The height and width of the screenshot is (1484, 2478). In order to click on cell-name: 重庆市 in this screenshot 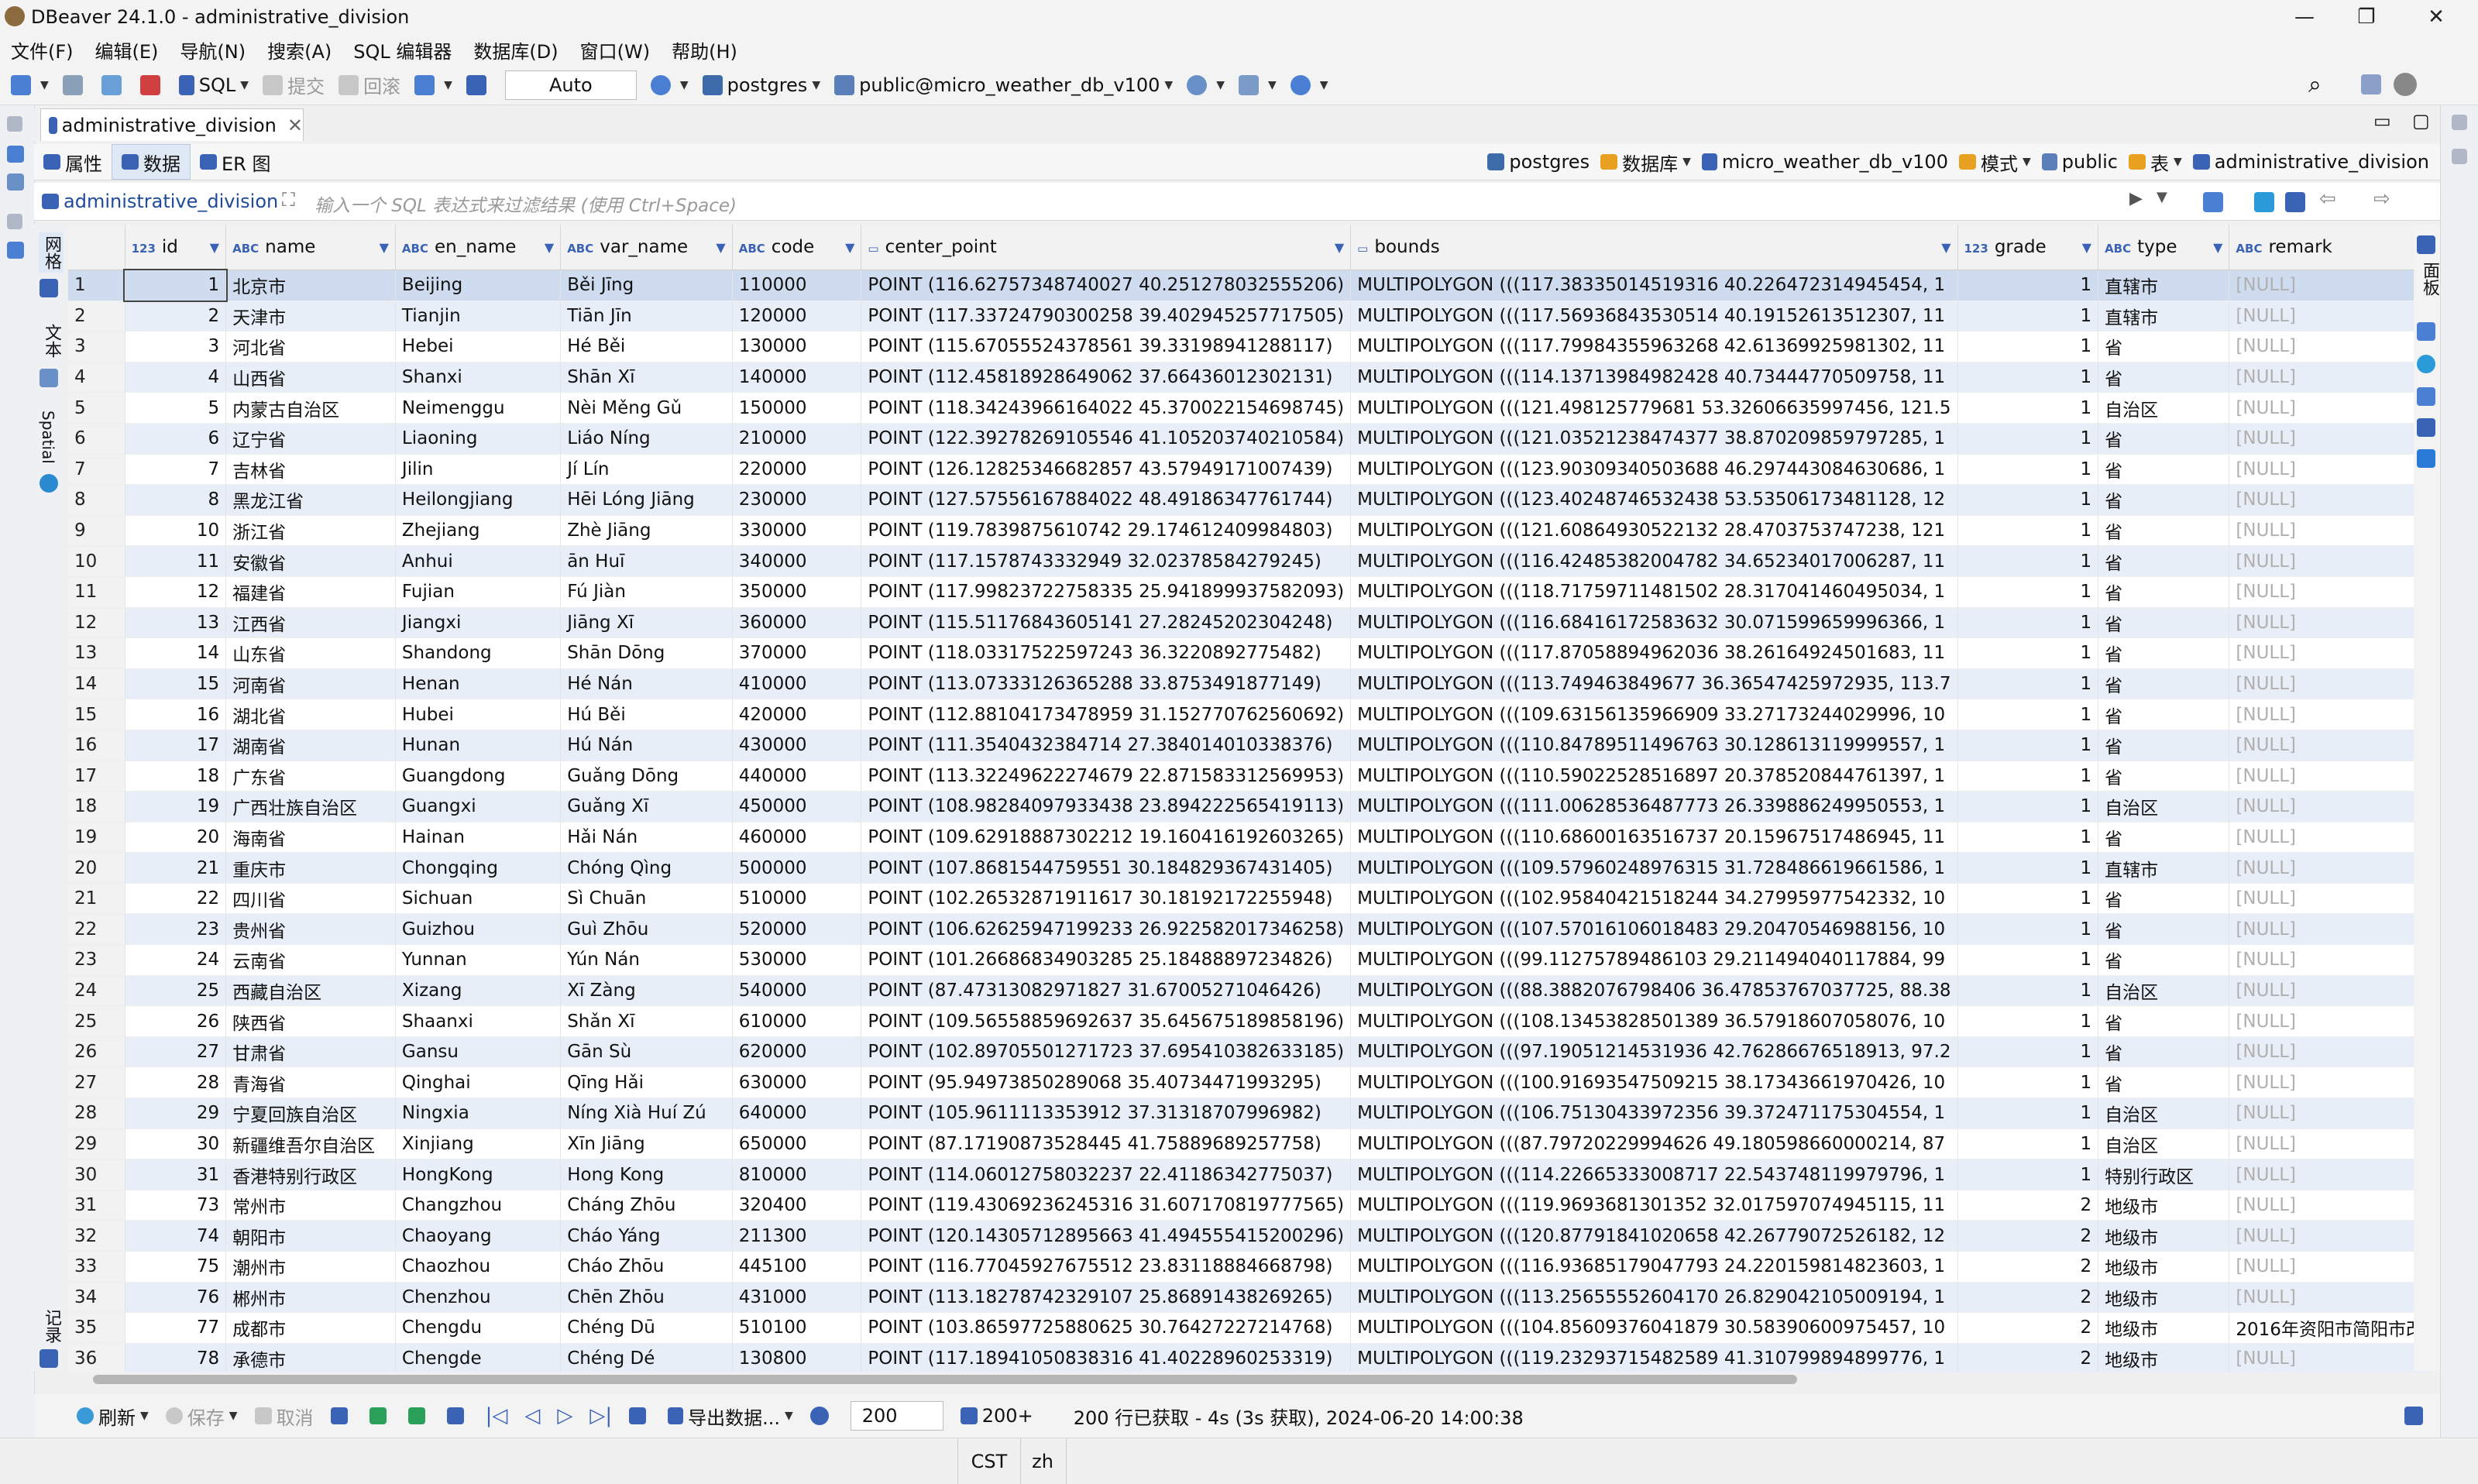, I will do `click(310, 868)`.